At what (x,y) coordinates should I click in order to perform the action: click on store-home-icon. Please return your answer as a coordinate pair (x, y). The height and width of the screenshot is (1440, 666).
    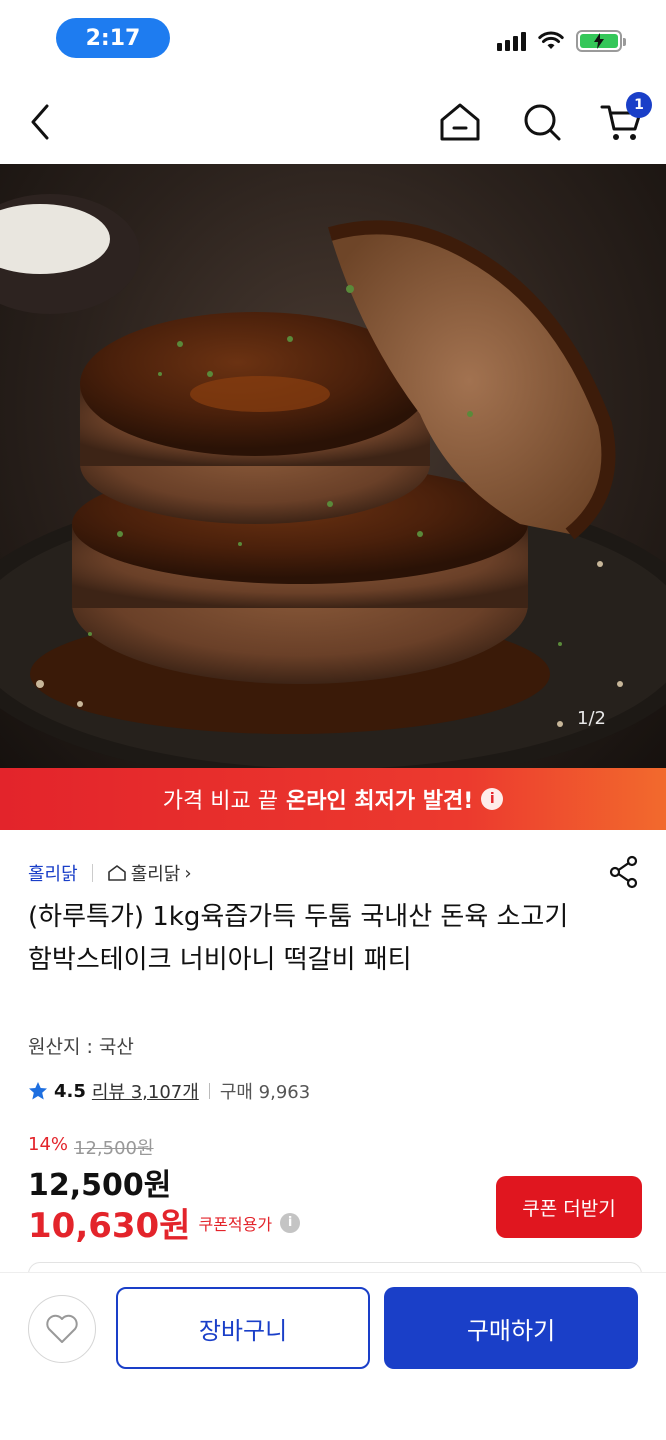
    Looking at the image, I should click on (116, 873).